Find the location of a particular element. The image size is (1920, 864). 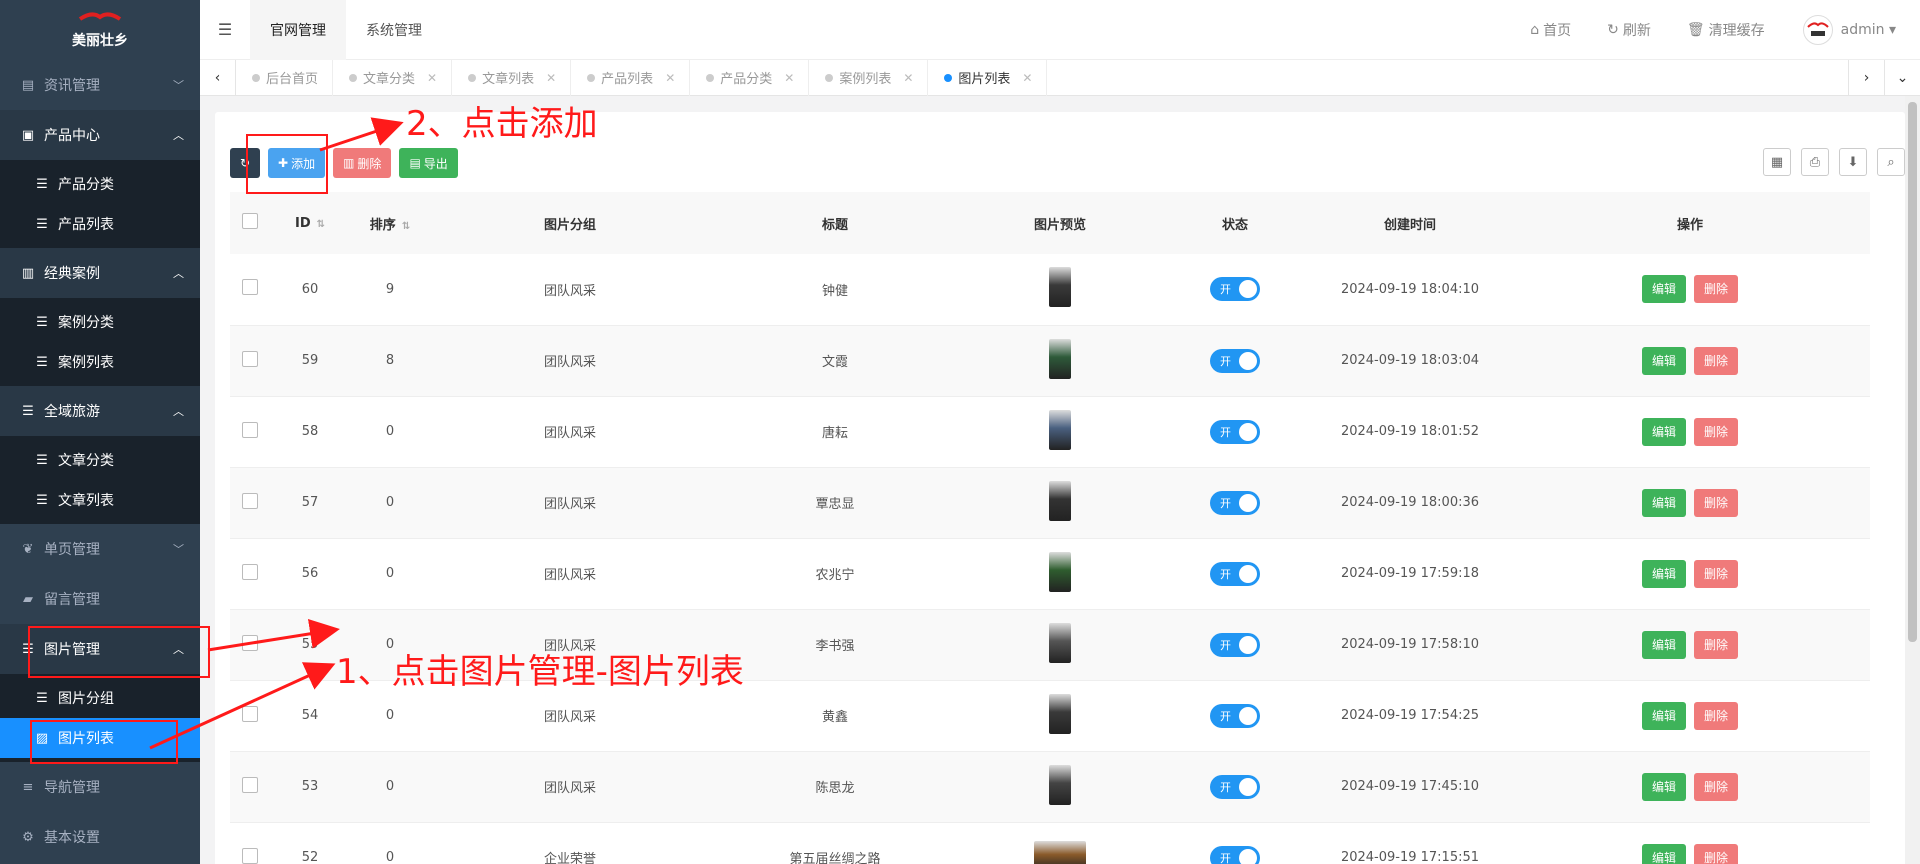

nav-group-tourism: ☰ 全域旅游 ︿ is located at coordinates (100, 411).